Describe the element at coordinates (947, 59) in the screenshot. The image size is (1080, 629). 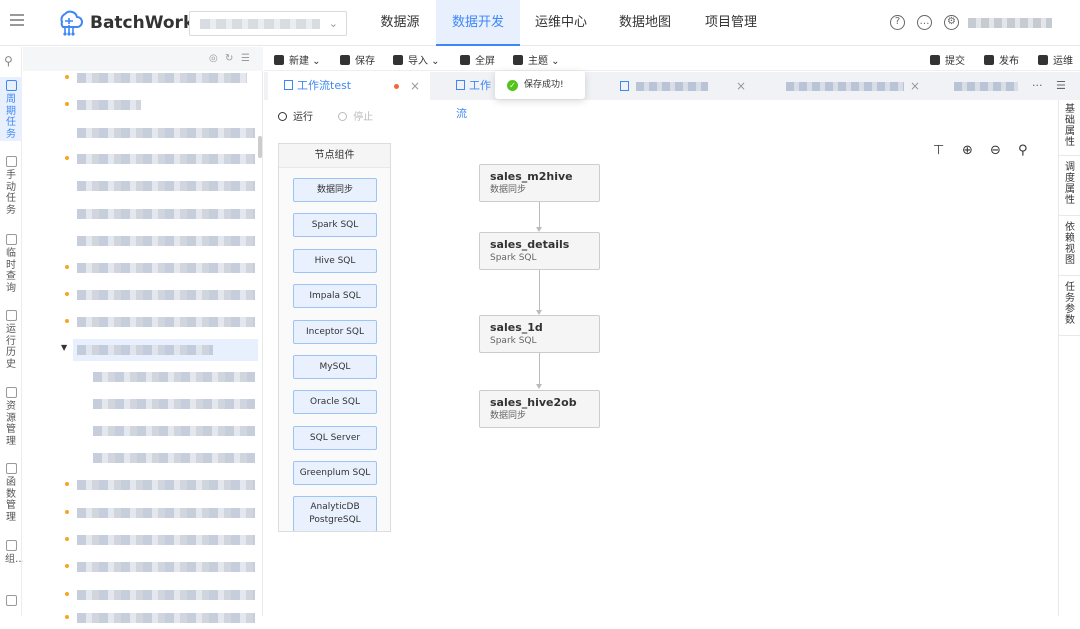
I see `submit-button: 提交` at that location.